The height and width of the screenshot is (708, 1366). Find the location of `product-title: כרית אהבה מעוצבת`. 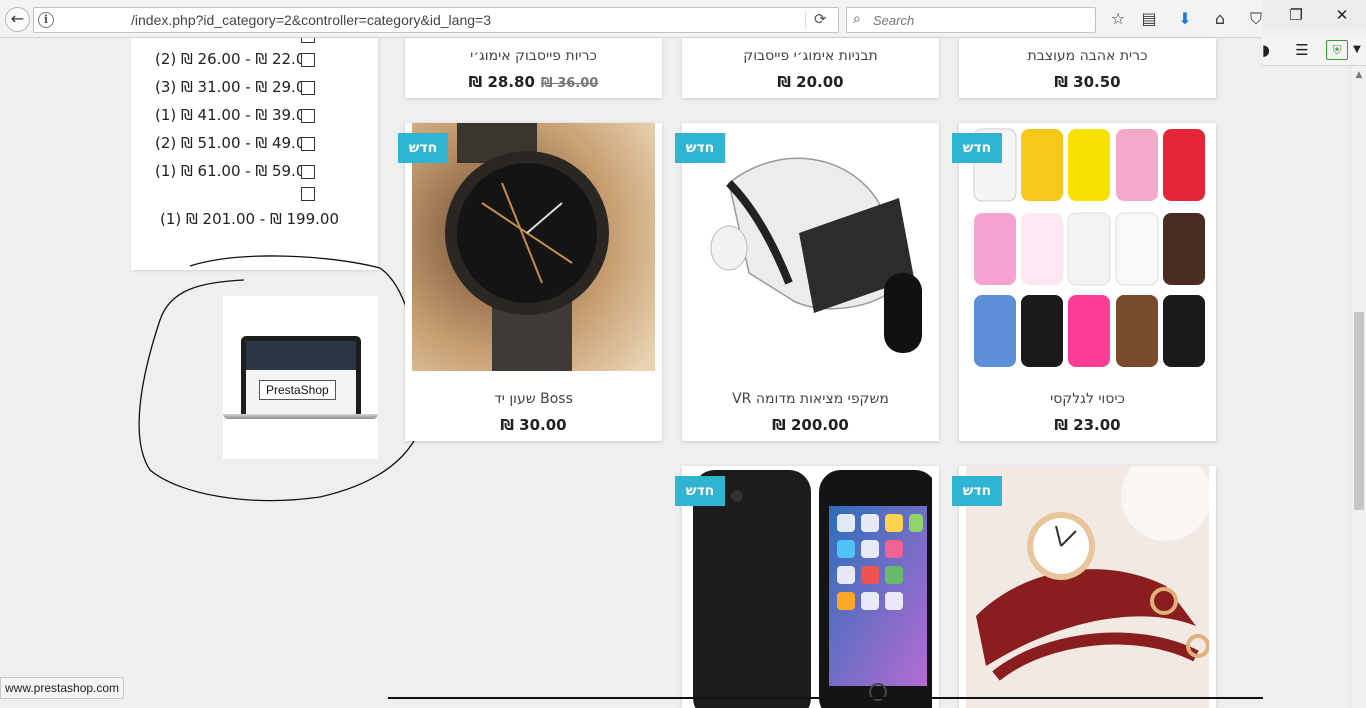

product-title: כרית אהבה מעוצבת is located at coordinates (1087, 56).